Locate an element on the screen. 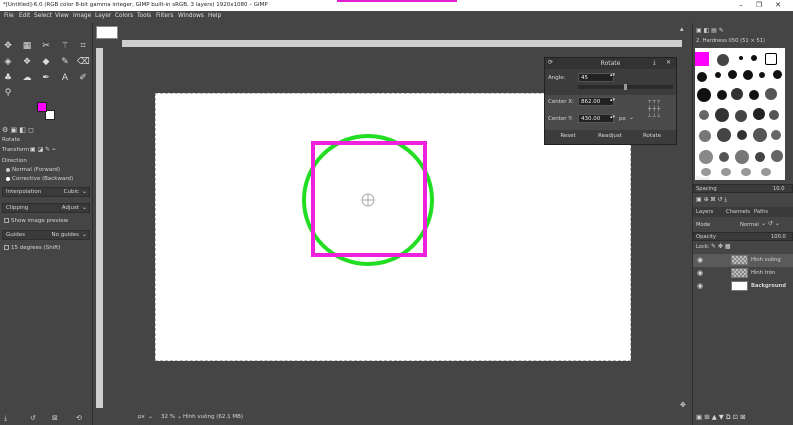 This screenshot has width=793, height=425. scroll-arrow-icon: ▴ is located at coordinates (682, 29).